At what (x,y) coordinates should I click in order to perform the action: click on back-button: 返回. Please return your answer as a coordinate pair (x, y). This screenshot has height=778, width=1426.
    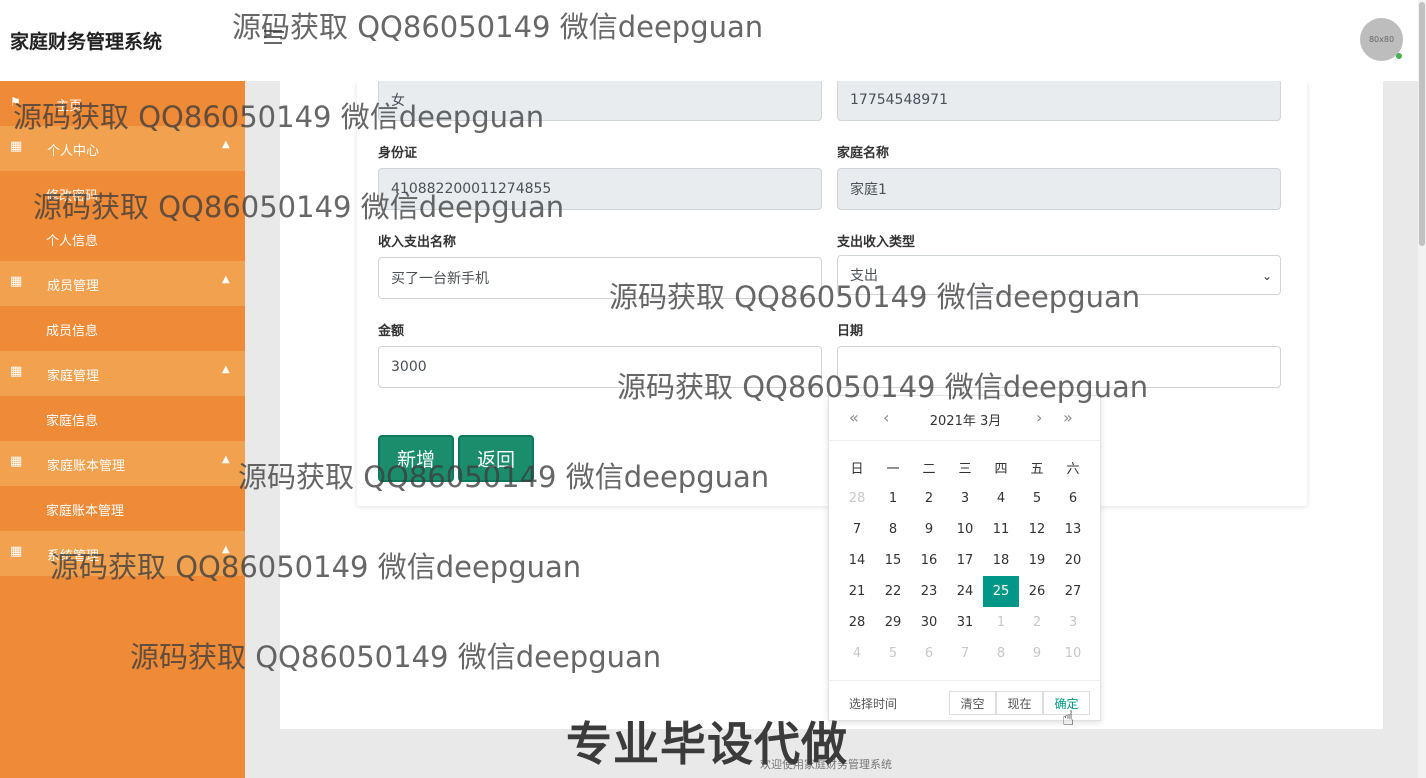
    Looking at the image, I should click on (496, 458).